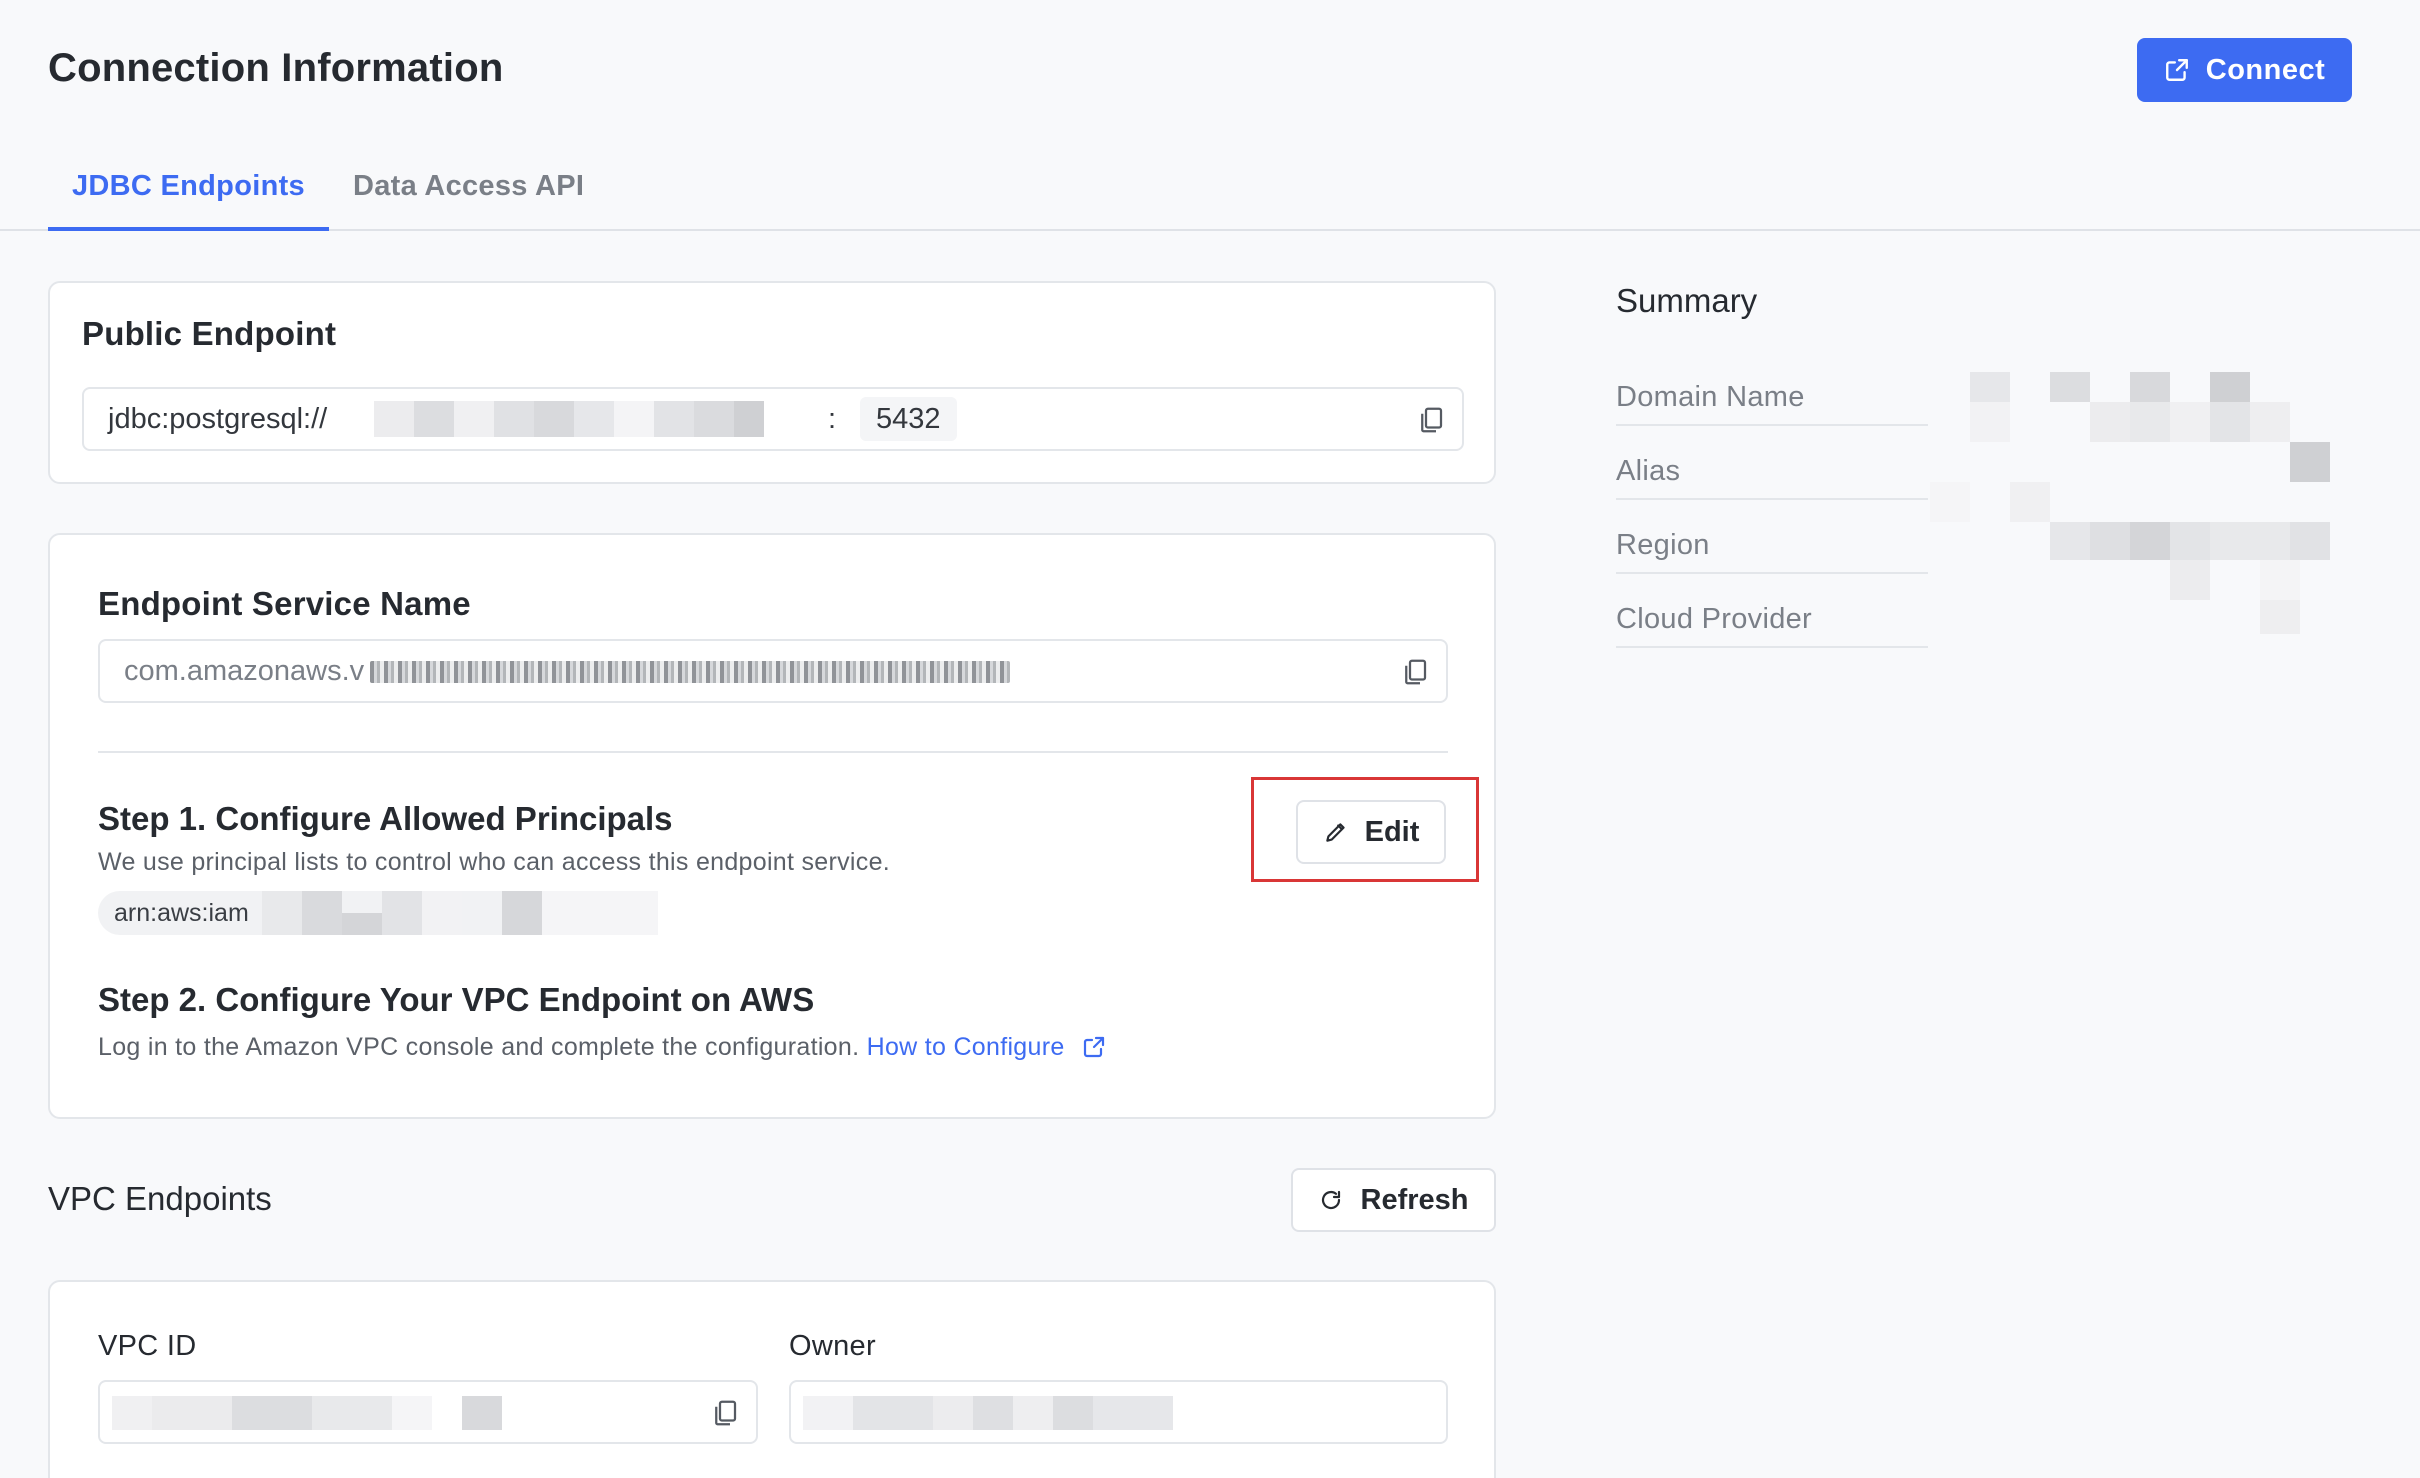 The width and height of the screenshot is (2420, 1478). Describe the element at coordinates (160, 1198) in the screenshot. I see `vpc-endpoints-title: VPC Endpoints` at that location.